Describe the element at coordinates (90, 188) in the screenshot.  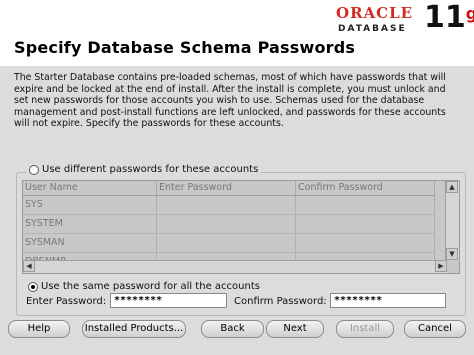
I see `column-header-user-name: User Name` at that location.